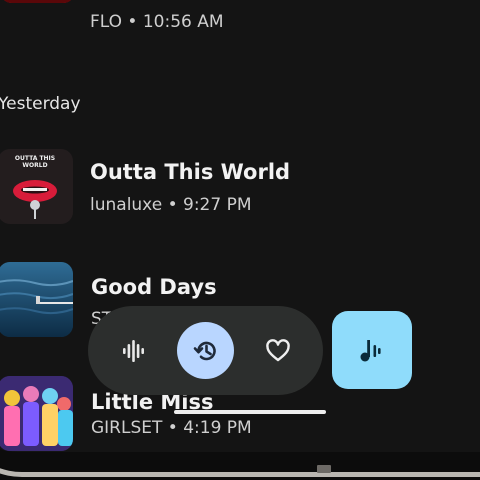 This screenshot has width=480, height=480. I want to click on music-note-waveform-icon, so click(370, 351).